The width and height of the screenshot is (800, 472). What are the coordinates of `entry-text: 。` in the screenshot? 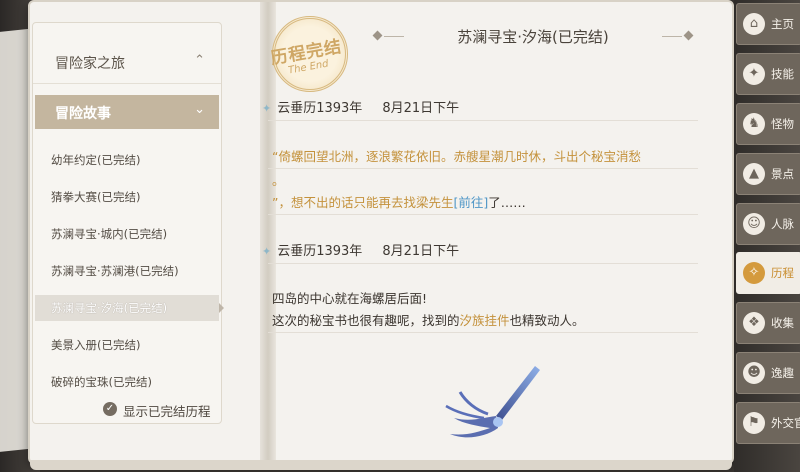 It's located at (278, 180).